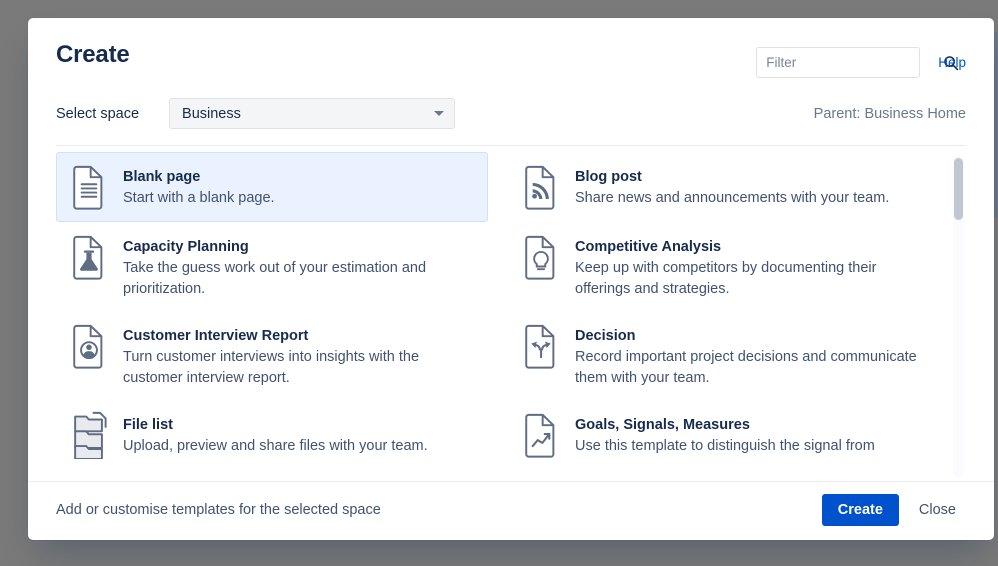 The width and height of the screenshot is (998, 566). I want to click on template-name: Blog post, so click(608, 177).